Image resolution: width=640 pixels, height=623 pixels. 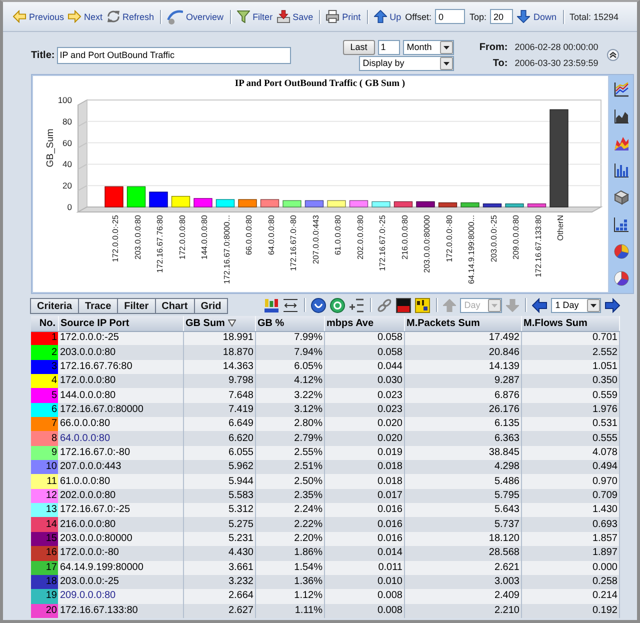 What do you see at coordinates (621, 143) in the screenshot?
I see `layered-area-chart-icon` at bounding box center [621, 143].